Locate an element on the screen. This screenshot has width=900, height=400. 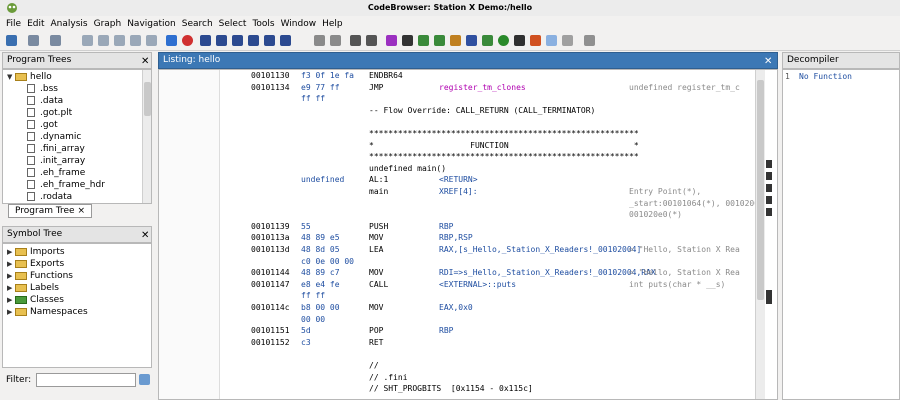
tree-item: .bss is located at coordinates (74, 89).